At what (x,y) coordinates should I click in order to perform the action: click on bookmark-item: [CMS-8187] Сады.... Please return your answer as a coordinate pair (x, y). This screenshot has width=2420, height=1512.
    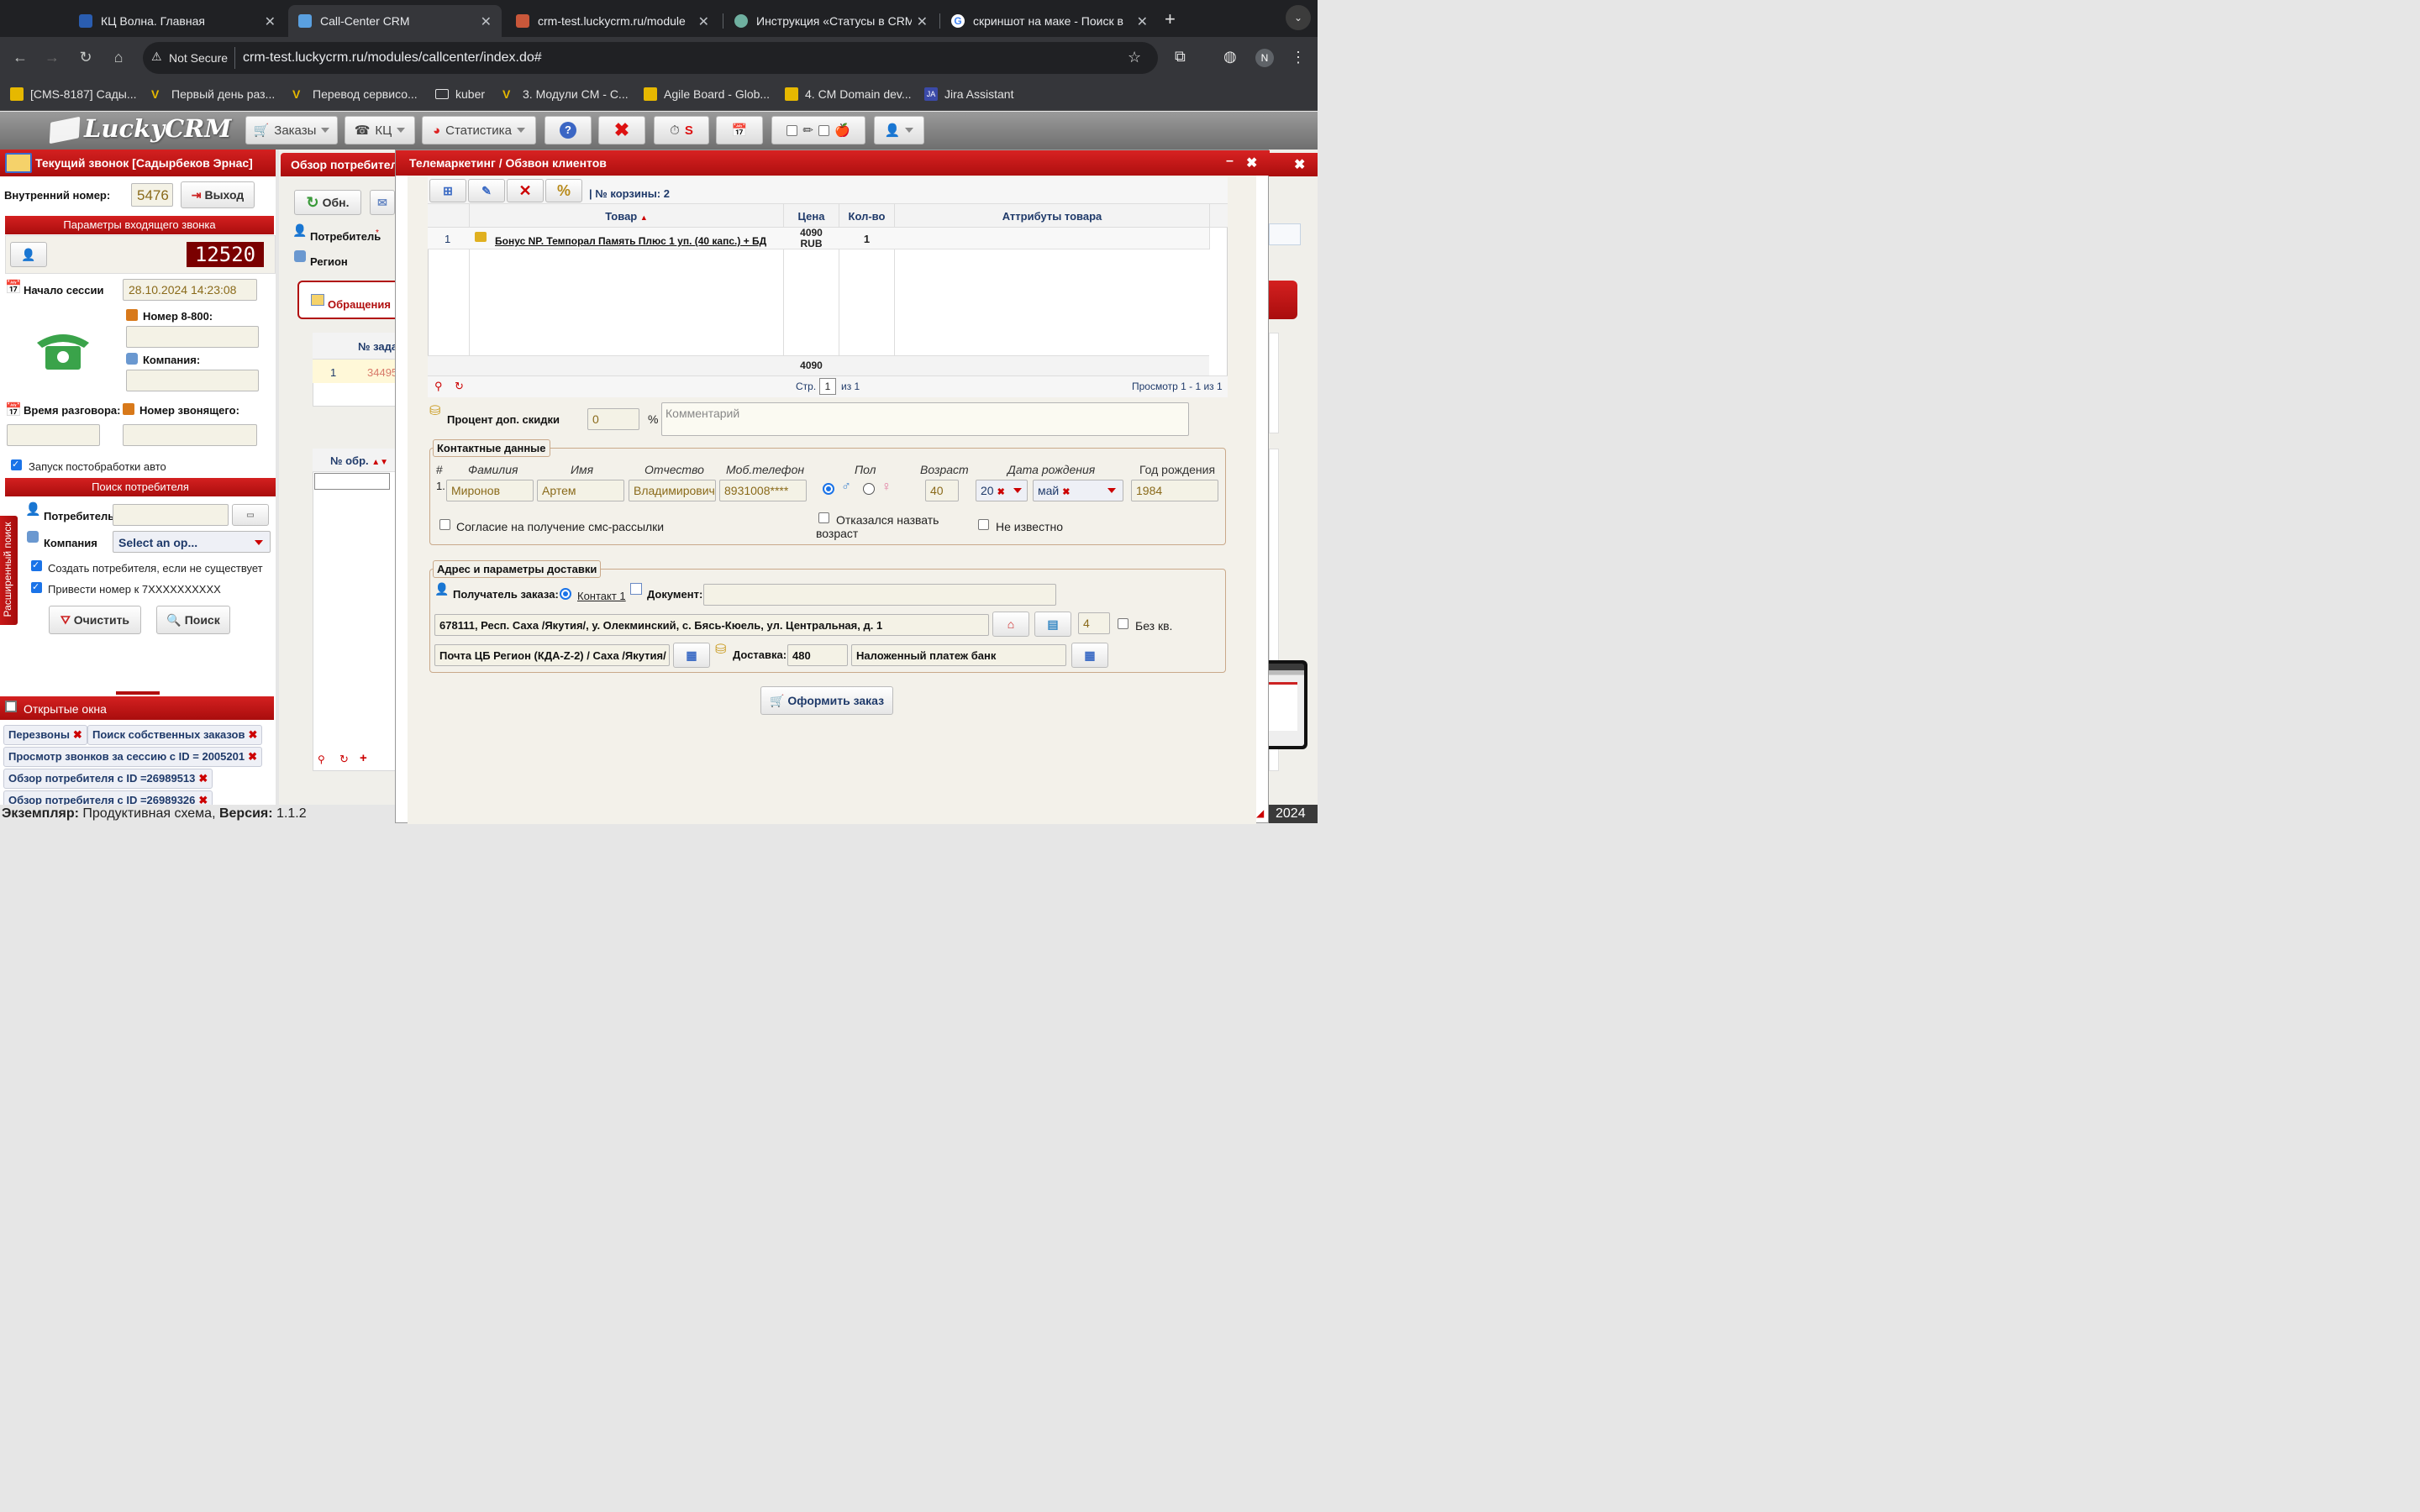
    Looking at the image, I should click on (73, 94).